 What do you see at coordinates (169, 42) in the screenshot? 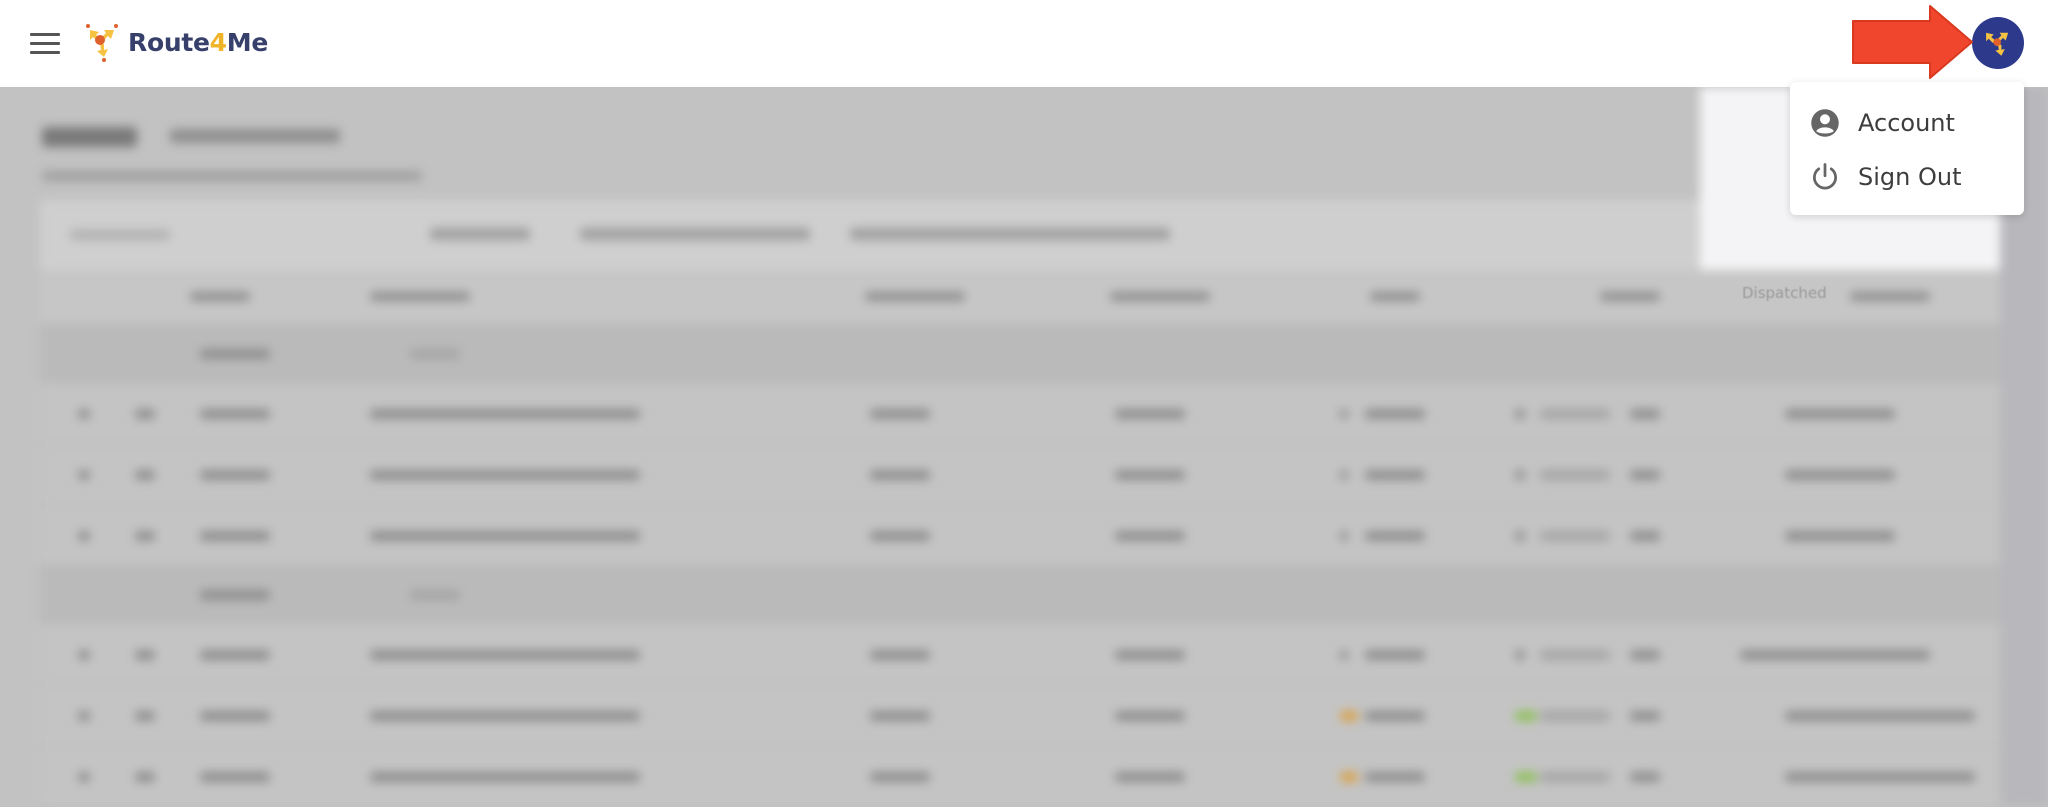
I see `logo-text-main: Route` at bounding box center [169, 42].